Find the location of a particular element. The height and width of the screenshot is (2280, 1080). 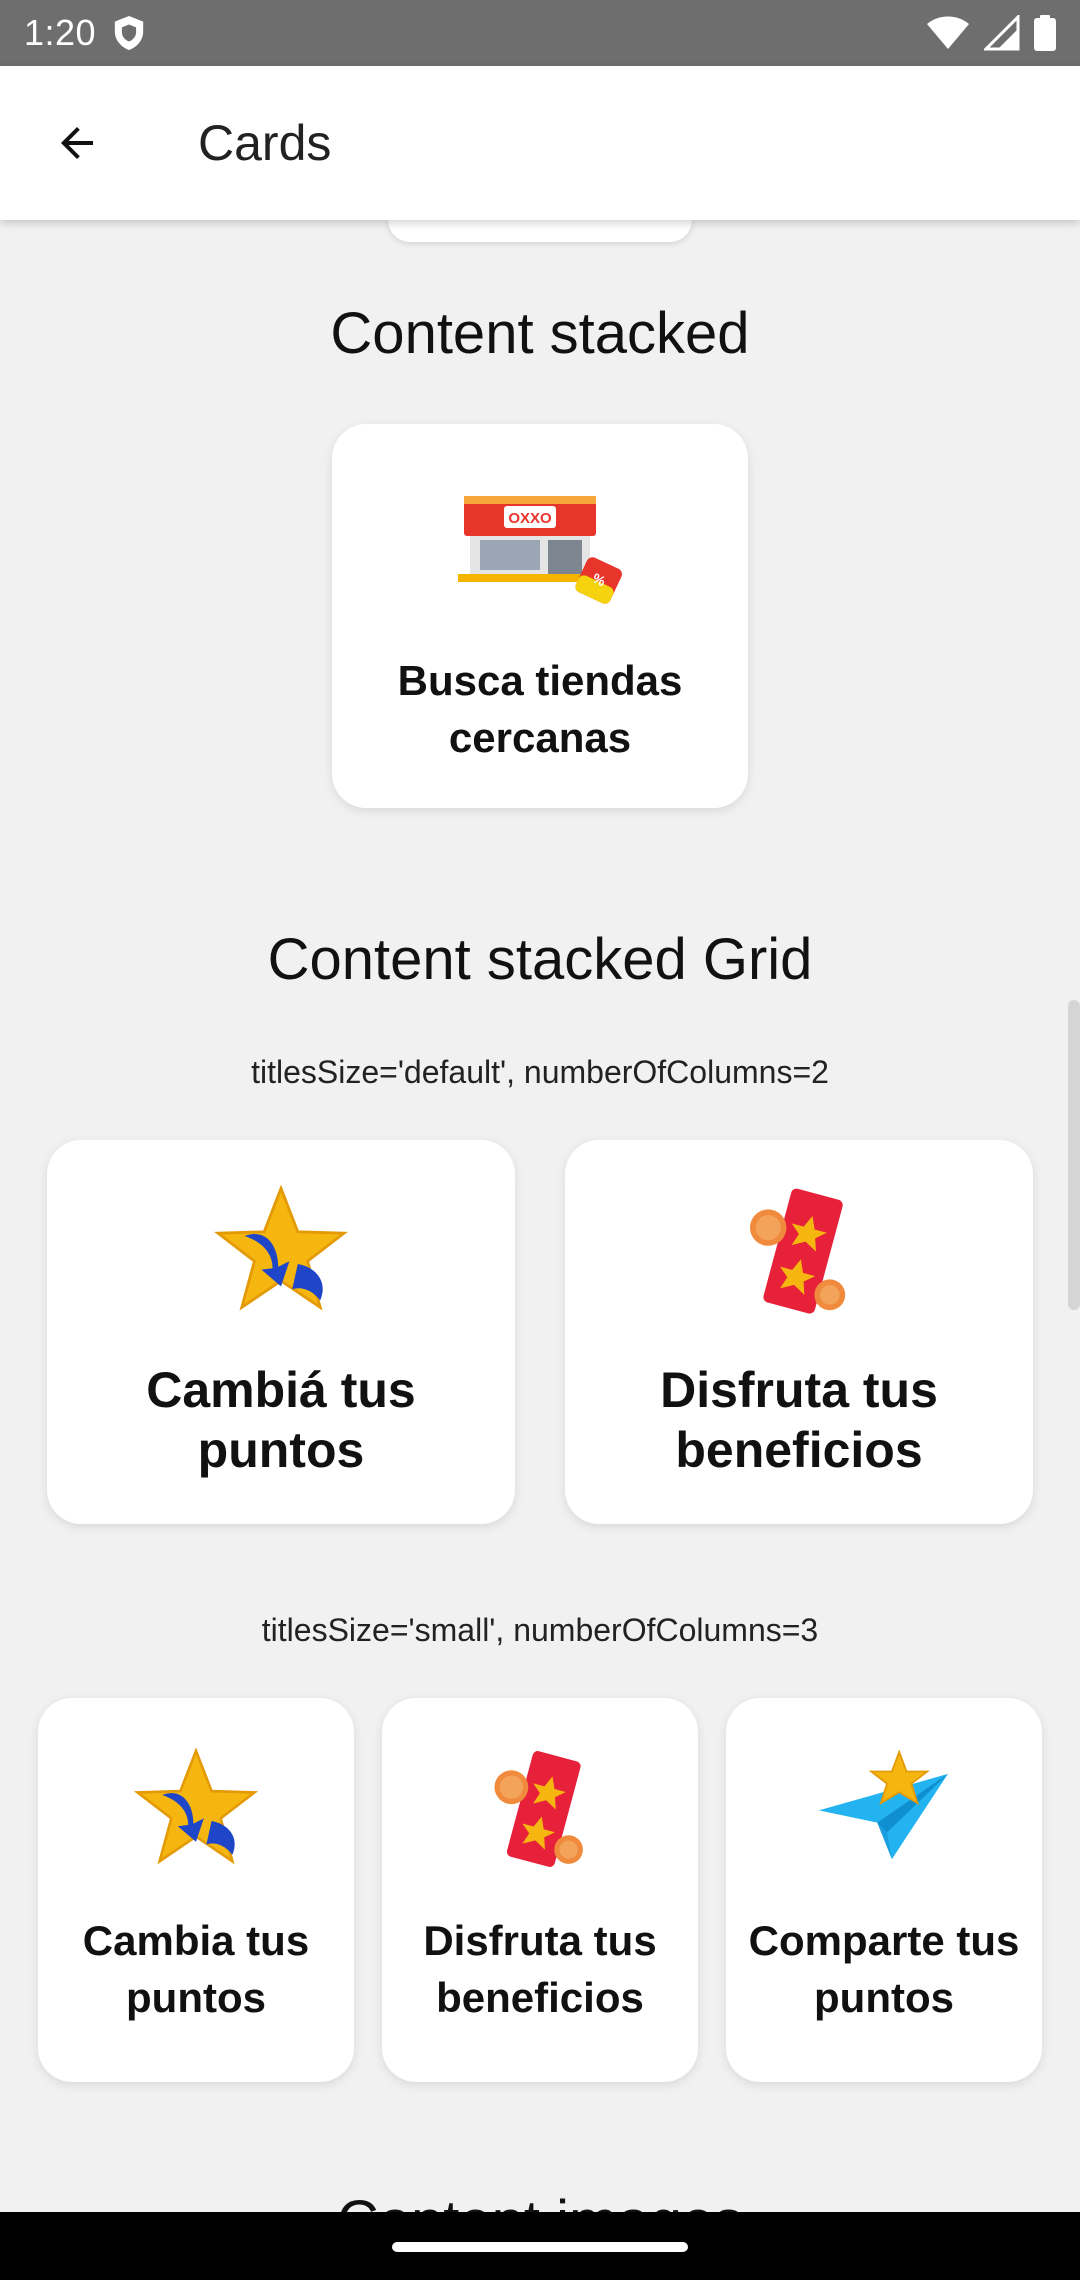

card-label: Cambia tus puntos is located at coordinates (196, 1969).